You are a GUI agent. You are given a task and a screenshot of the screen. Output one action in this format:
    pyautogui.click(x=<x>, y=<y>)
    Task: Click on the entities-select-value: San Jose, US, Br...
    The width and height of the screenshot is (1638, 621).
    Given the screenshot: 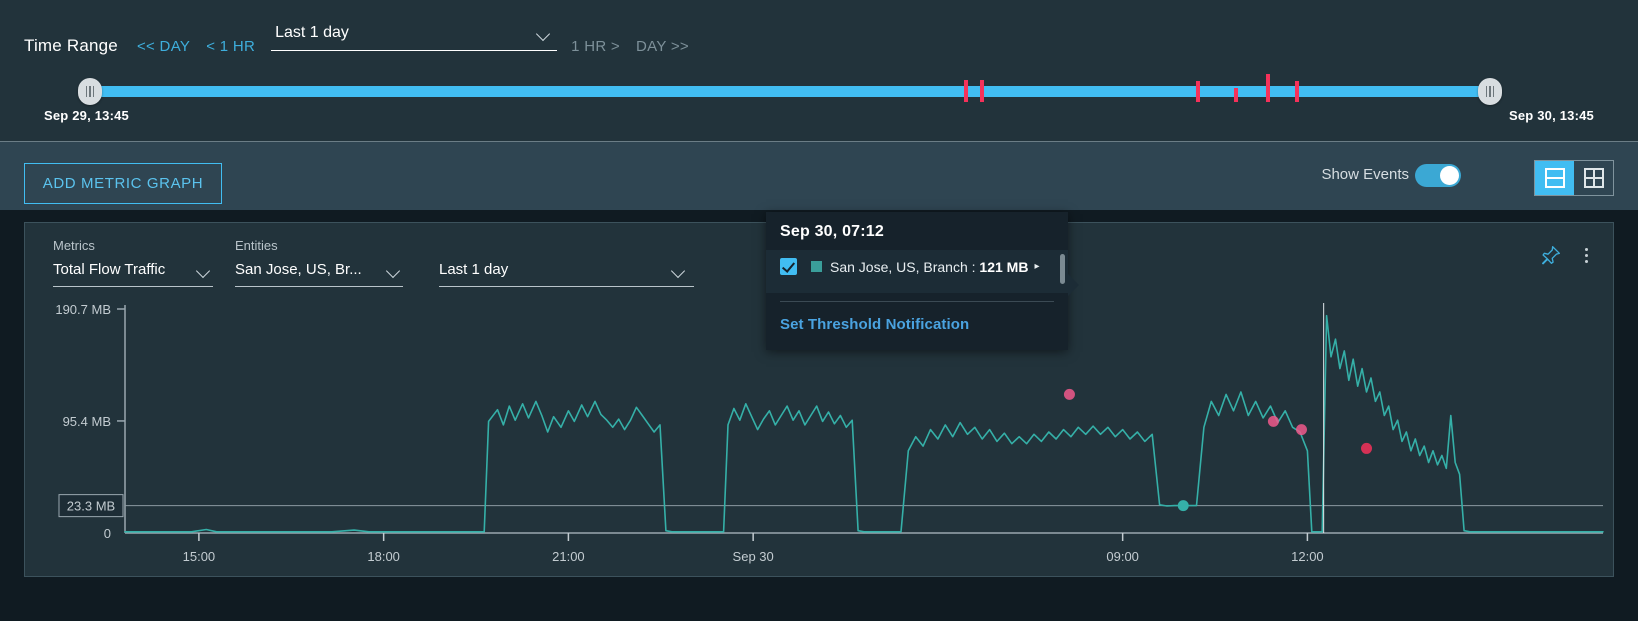 What is the action you would take?
    pyautogui.click(x=298, y=269)
    